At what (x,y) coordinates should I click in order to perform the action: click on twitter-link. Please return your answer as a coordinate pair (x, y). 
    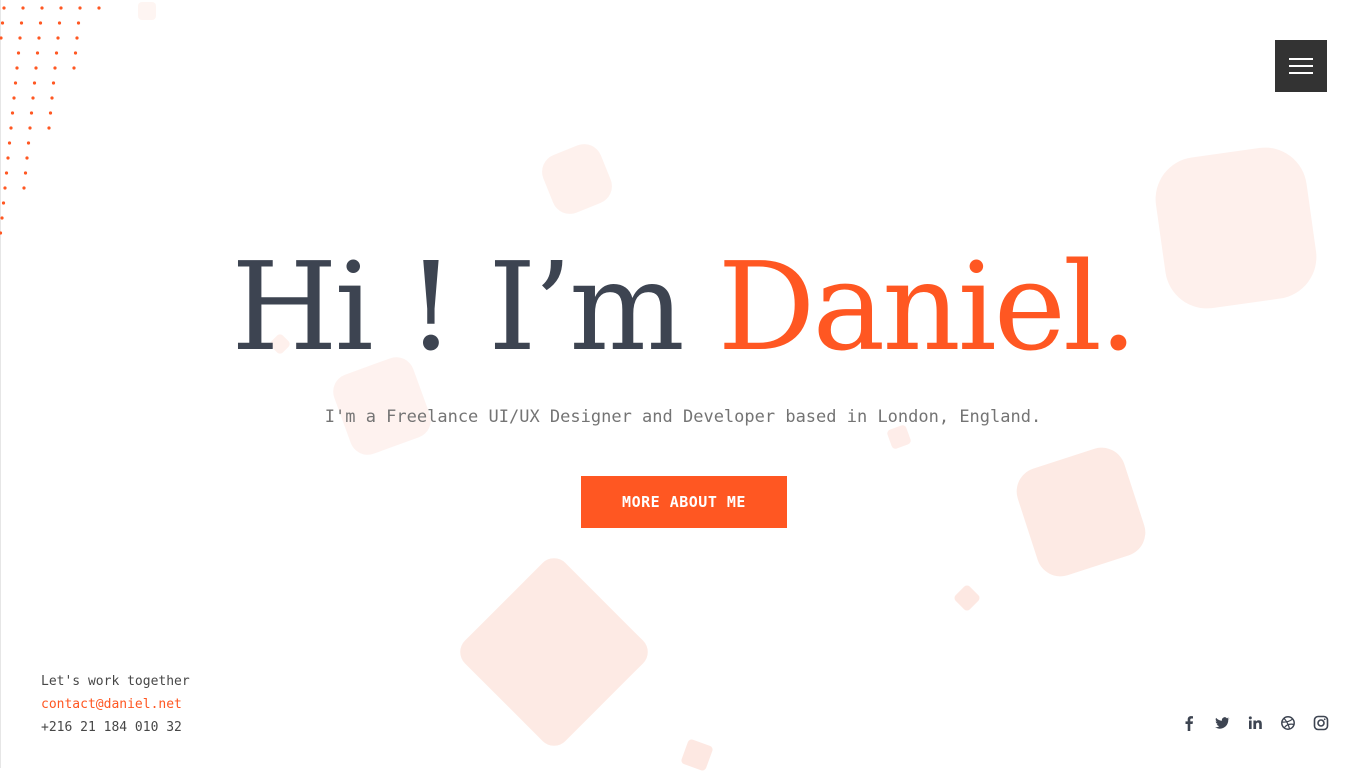
    Looking at the image, I should click on (1222, 723).